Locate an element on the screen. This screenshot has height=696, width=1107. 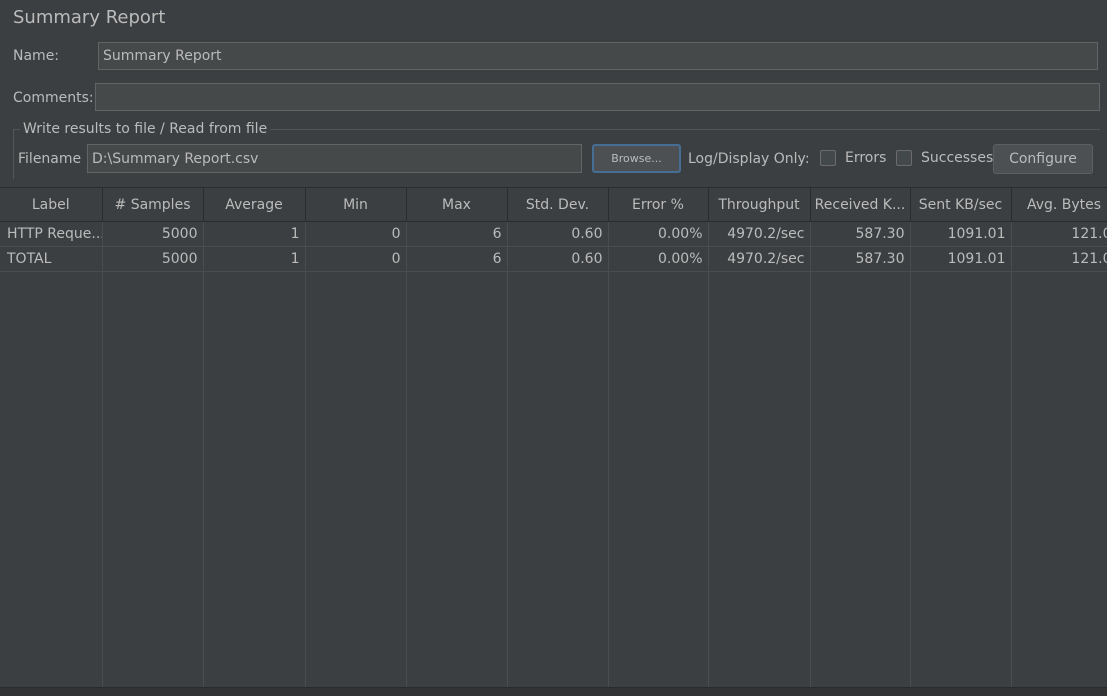
column-header-std-dev: Std. Dev. is located at coordinates (558, 204).